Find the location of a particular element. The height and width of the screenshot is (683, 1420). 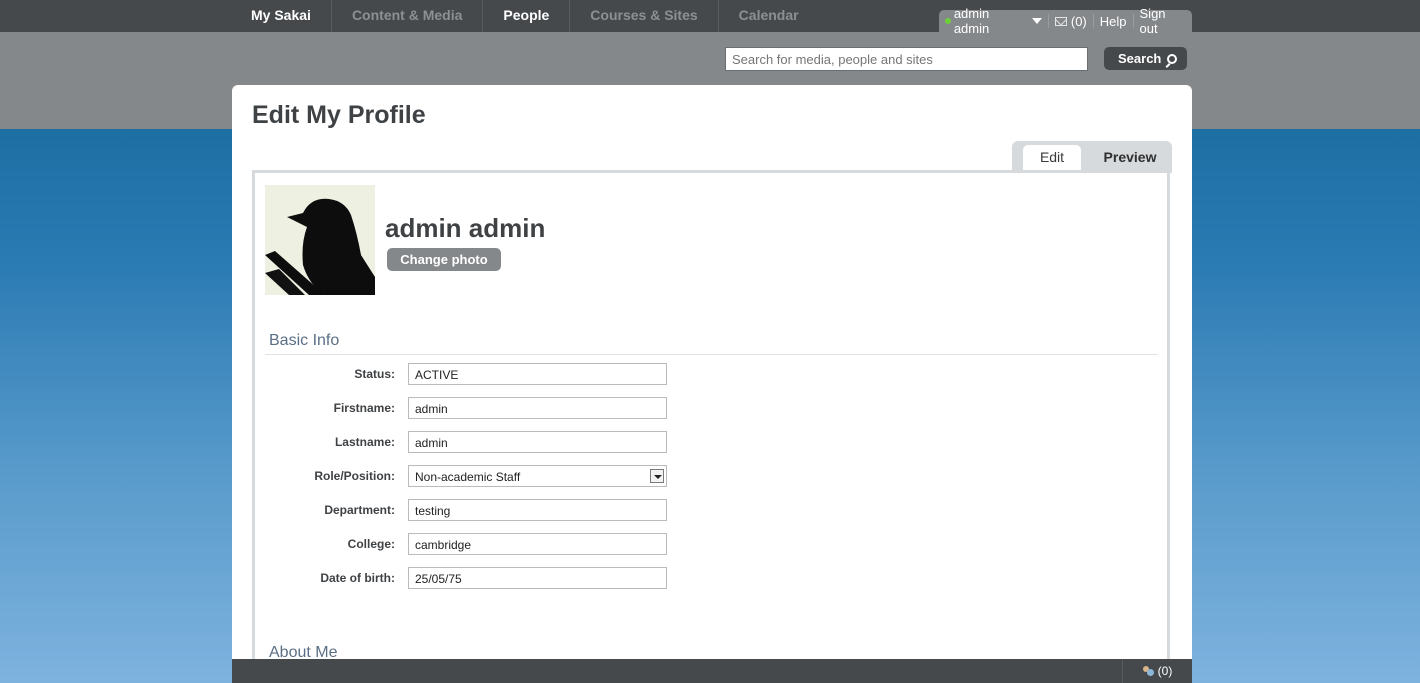

avatar is located at coordinates (320, 240).